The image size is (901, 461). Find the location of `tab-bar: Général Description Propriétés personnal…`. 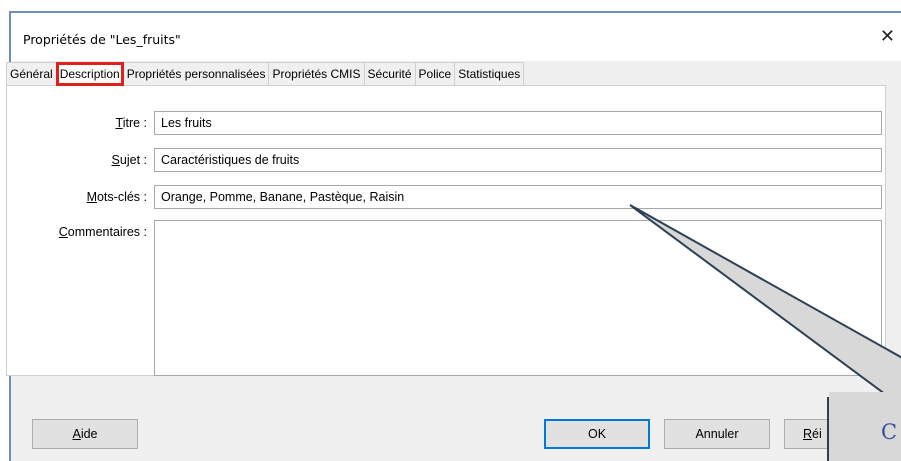

tab-bar: Général Description Propriétés personnal… is located at coordinates (446, 74).